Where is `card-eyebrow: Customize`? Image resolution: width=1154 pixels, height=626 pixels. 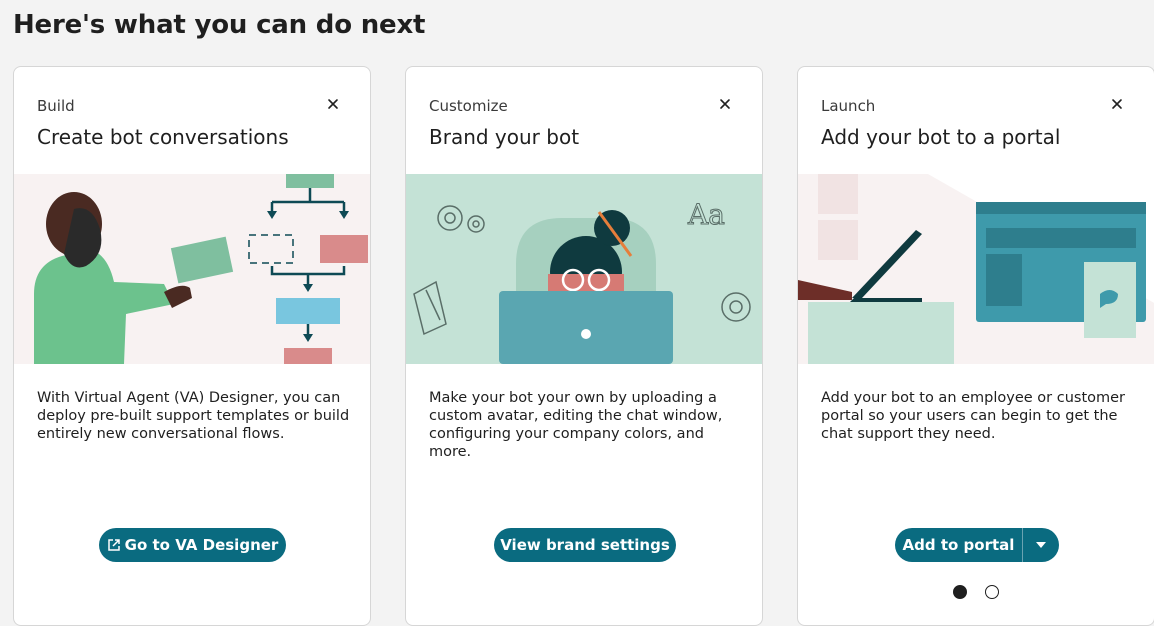 card-eyebrow: Customize is located at coordinates (468, 106).